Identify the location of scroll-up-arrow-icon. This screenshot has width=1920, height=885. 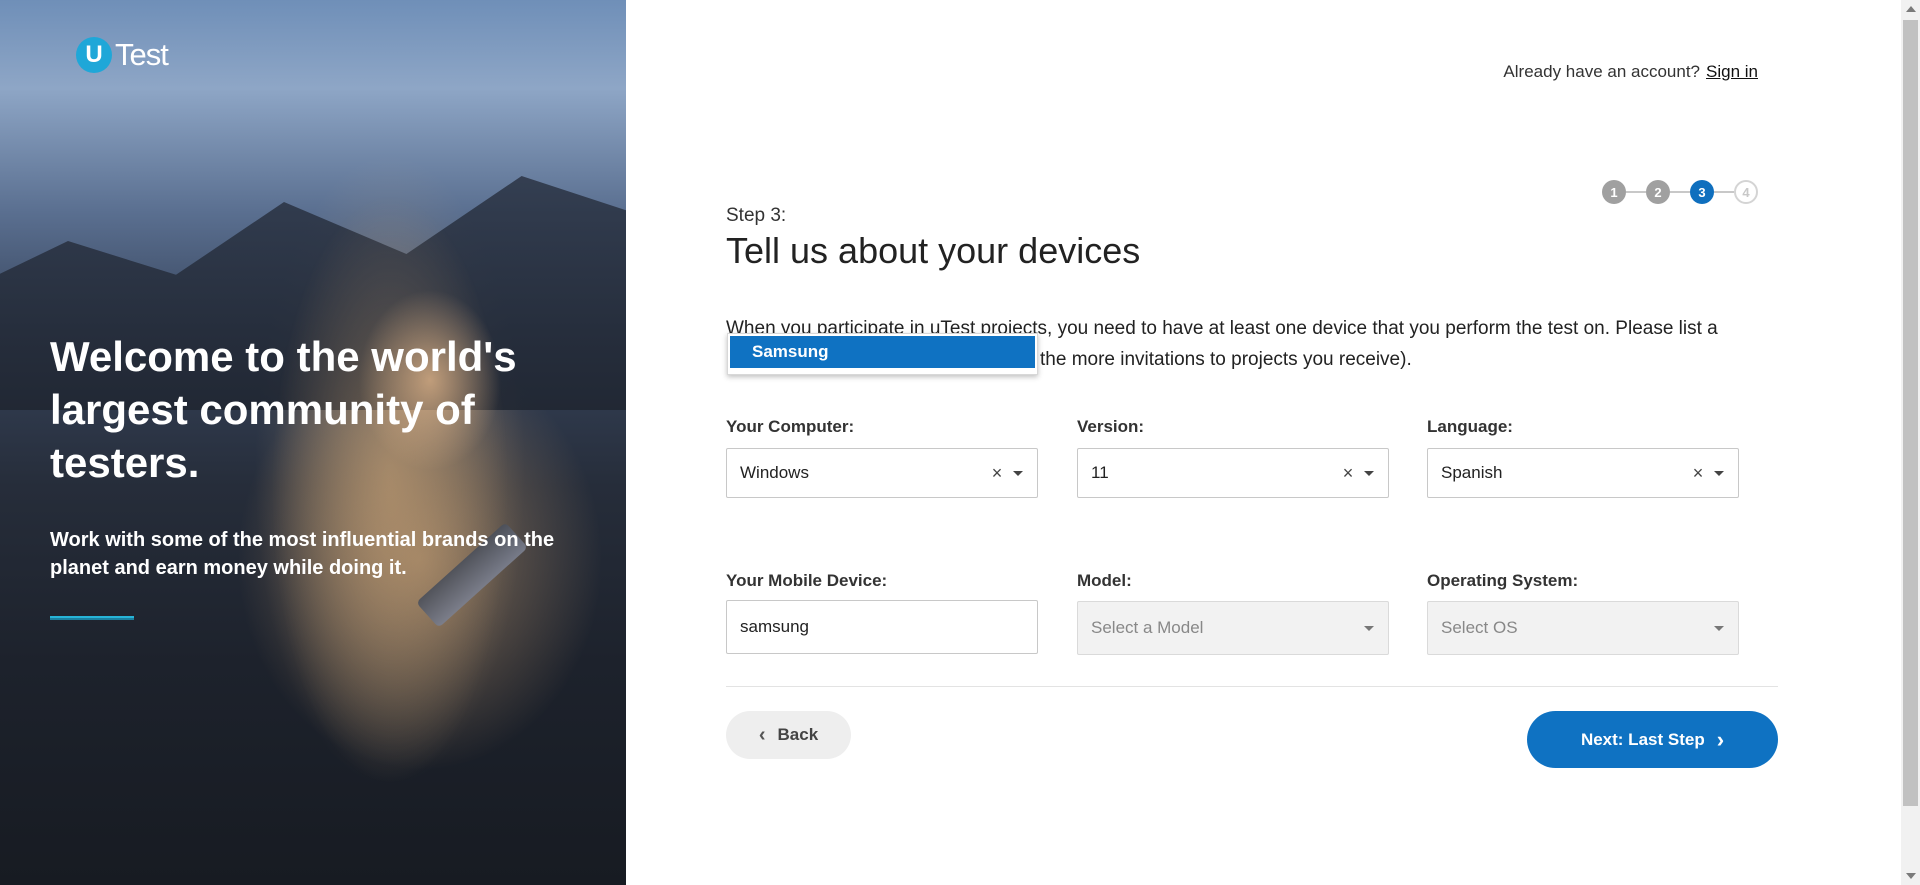
(1911, 9).